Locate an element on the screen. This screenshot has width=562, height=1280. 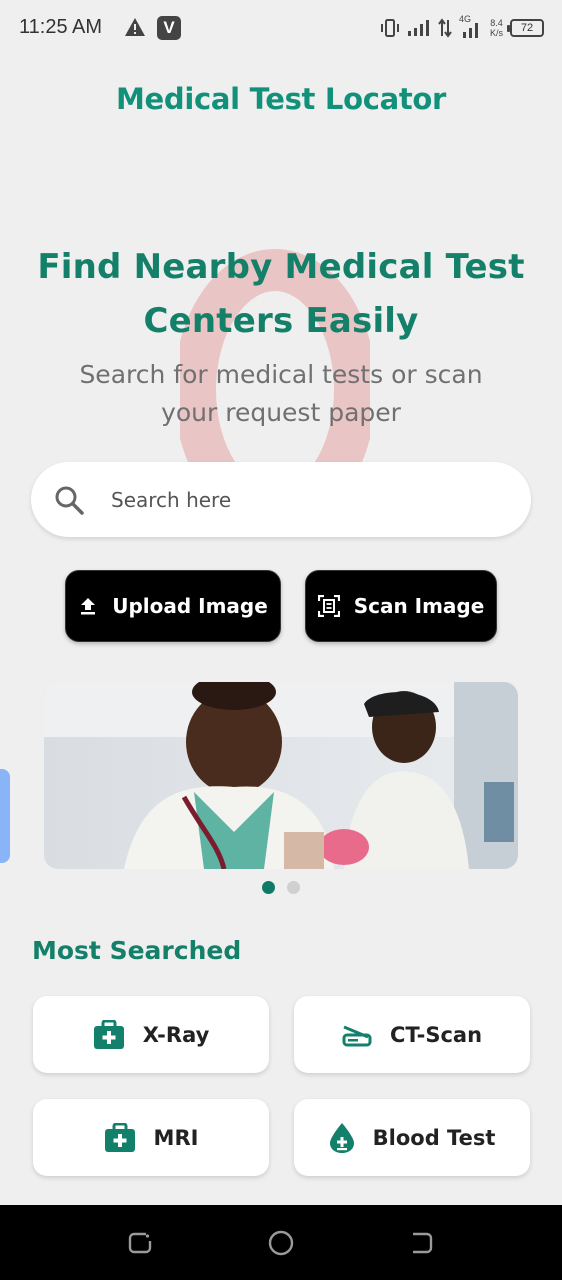
signal-icon is located at coordinates (418, 28).